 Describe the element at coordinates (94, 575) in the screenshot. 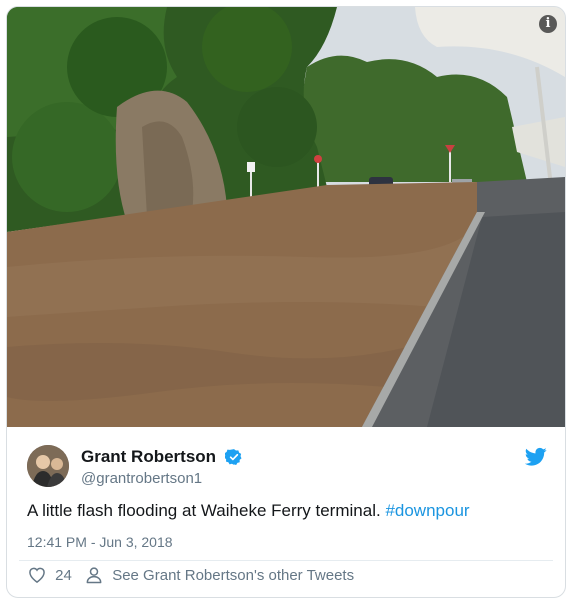

I see `person-icon` at that location.